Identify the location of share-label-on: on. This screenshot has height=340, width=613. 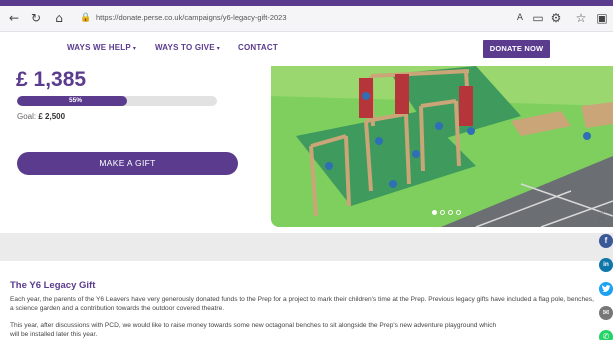
(602, 219).